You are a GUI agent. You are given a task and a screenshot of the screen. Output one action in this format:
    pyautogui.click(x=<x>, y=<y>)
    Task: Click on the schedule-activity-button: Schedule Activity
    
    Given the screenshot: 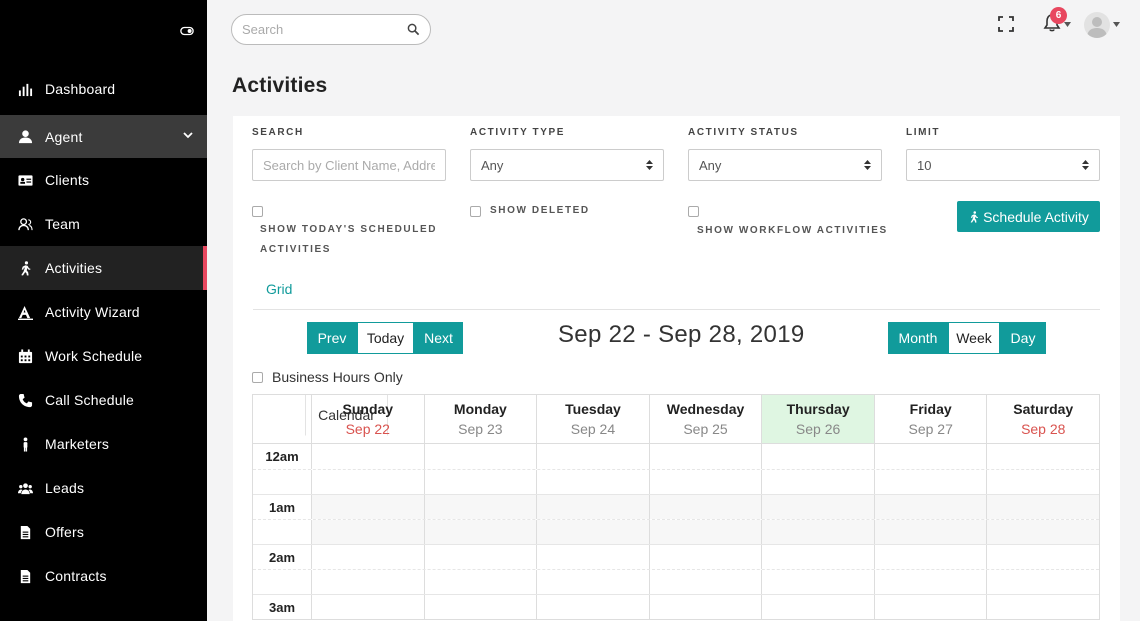 What is the action you would take?
    pyautogui.click(x=1028, y=216)
    